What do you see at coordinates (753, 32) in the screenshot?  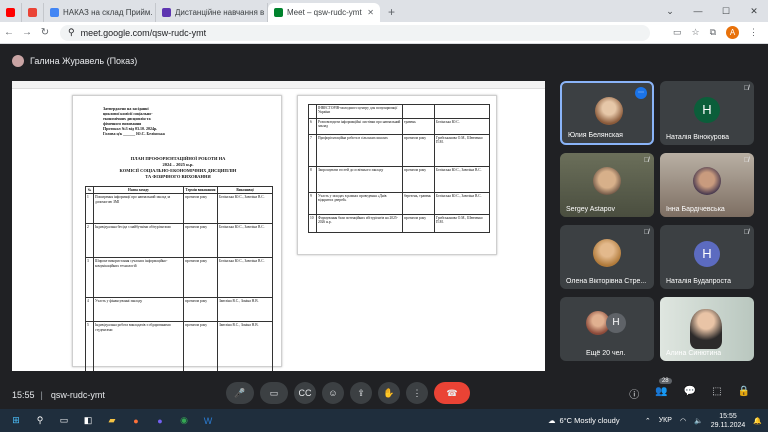 I see `menu-icon: ⋮` at bounding box center [753, 32].